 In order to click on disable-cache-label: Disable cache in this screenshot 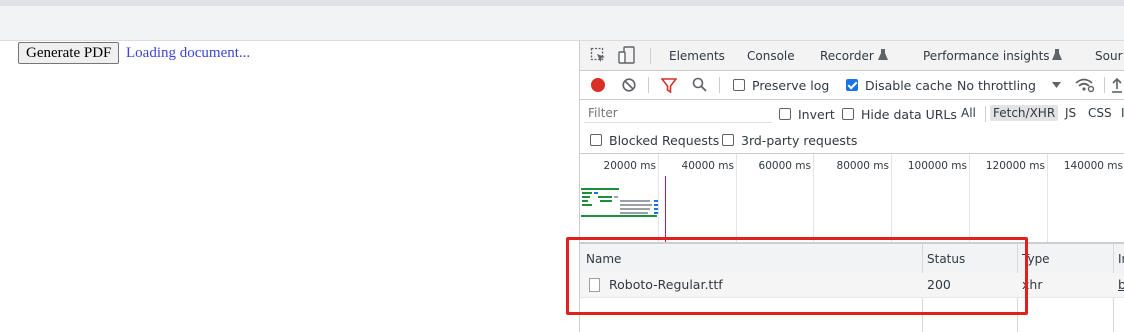, I will do `click(909, 85)`.